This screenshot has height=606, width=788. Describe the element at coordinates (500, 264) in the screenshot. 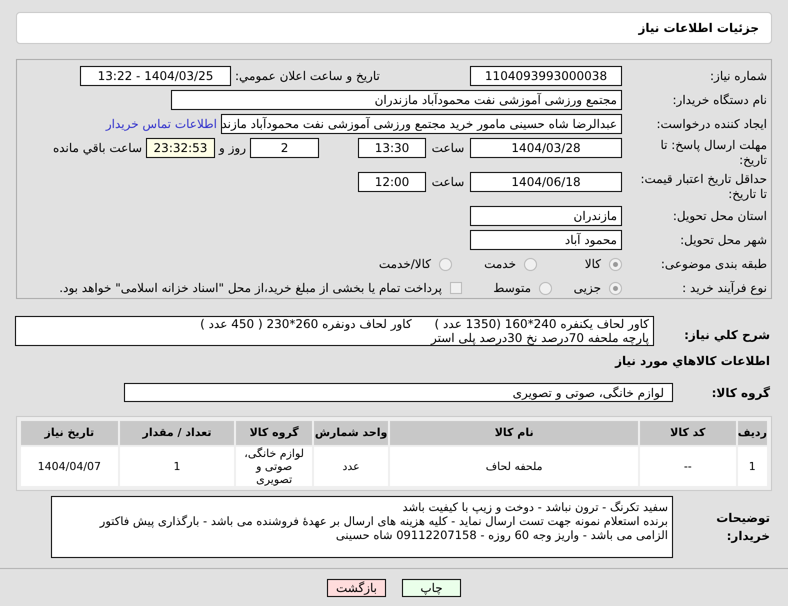

I see `radio-label: خدمت` at that location.